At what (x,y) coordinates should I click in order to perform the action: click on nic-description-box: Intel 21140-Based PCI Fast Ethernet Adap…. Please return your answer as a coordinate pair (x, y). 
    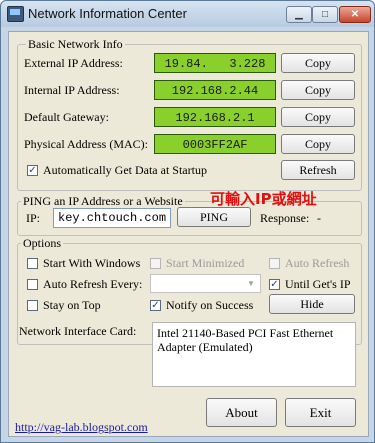
    Looking at the image, I should click on (254, 354).